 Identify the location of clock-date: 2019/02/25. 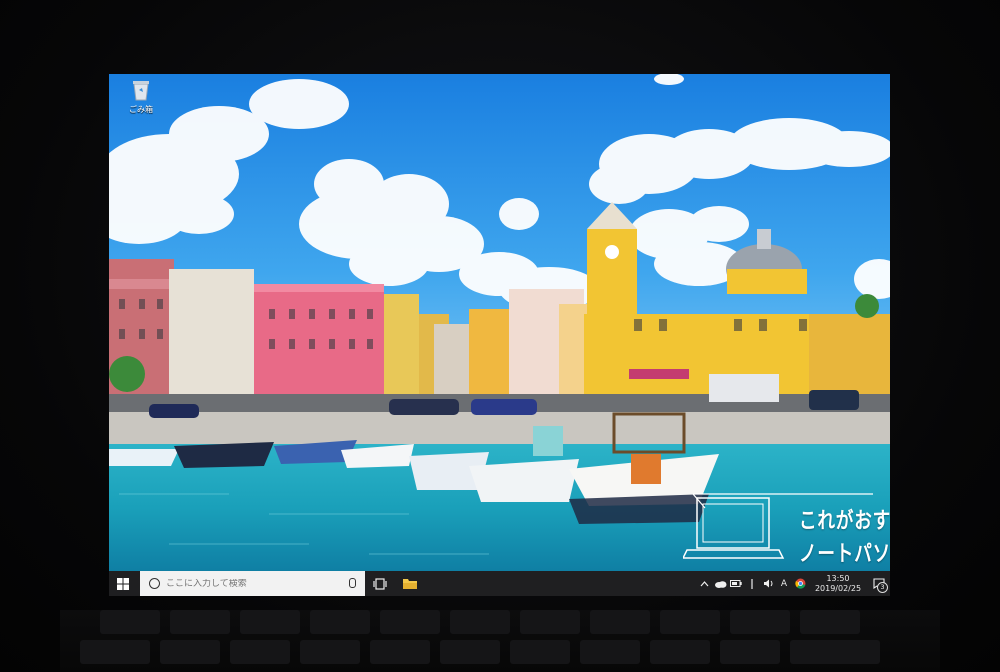
(838, 588).